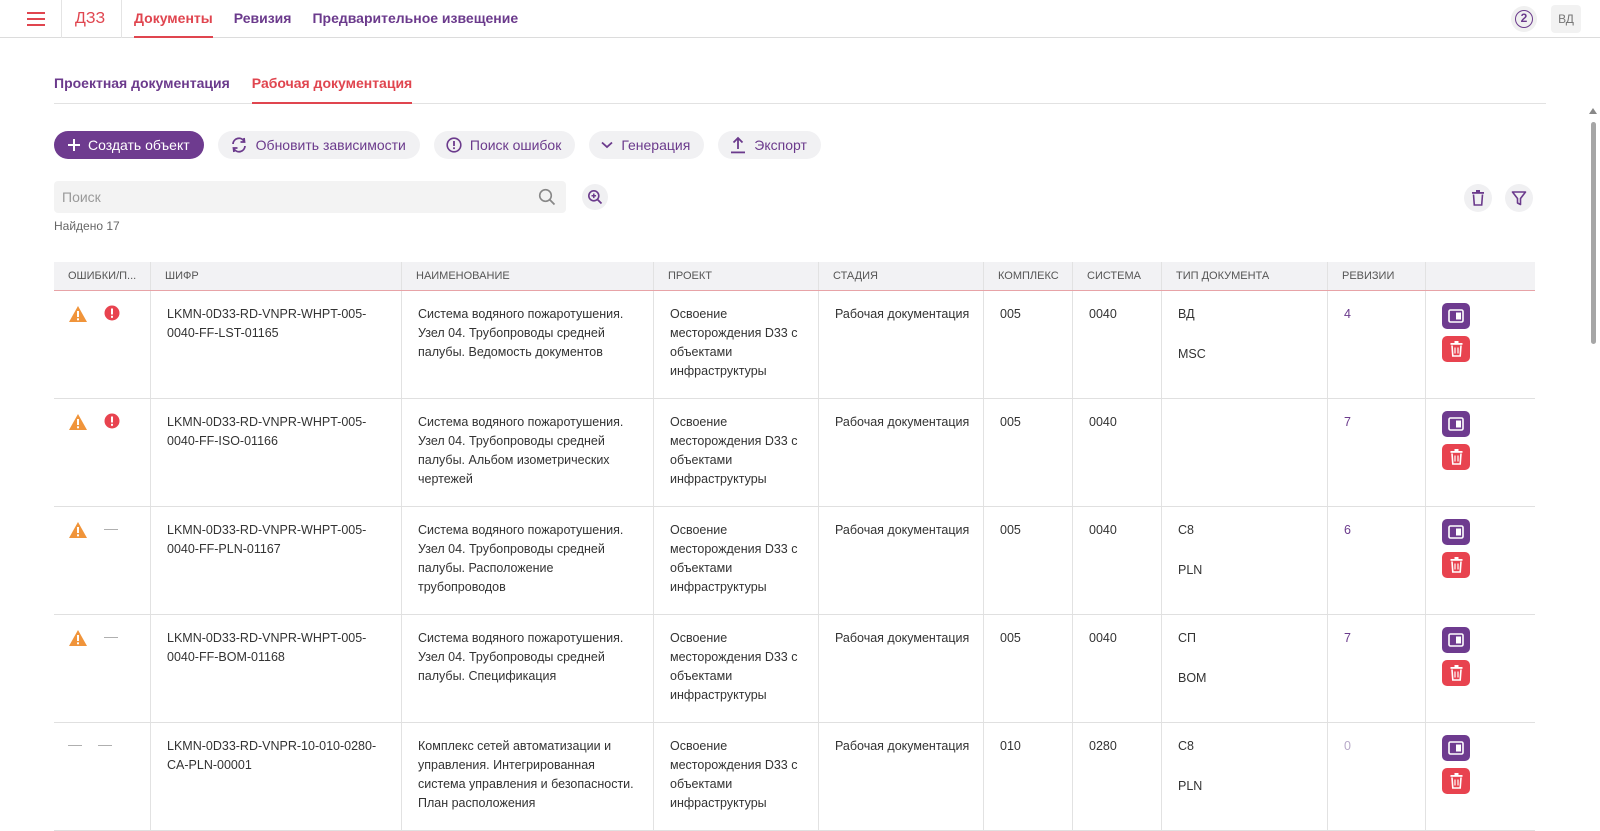  I want to click on revisions-cell: 7, so click(1377, 668).